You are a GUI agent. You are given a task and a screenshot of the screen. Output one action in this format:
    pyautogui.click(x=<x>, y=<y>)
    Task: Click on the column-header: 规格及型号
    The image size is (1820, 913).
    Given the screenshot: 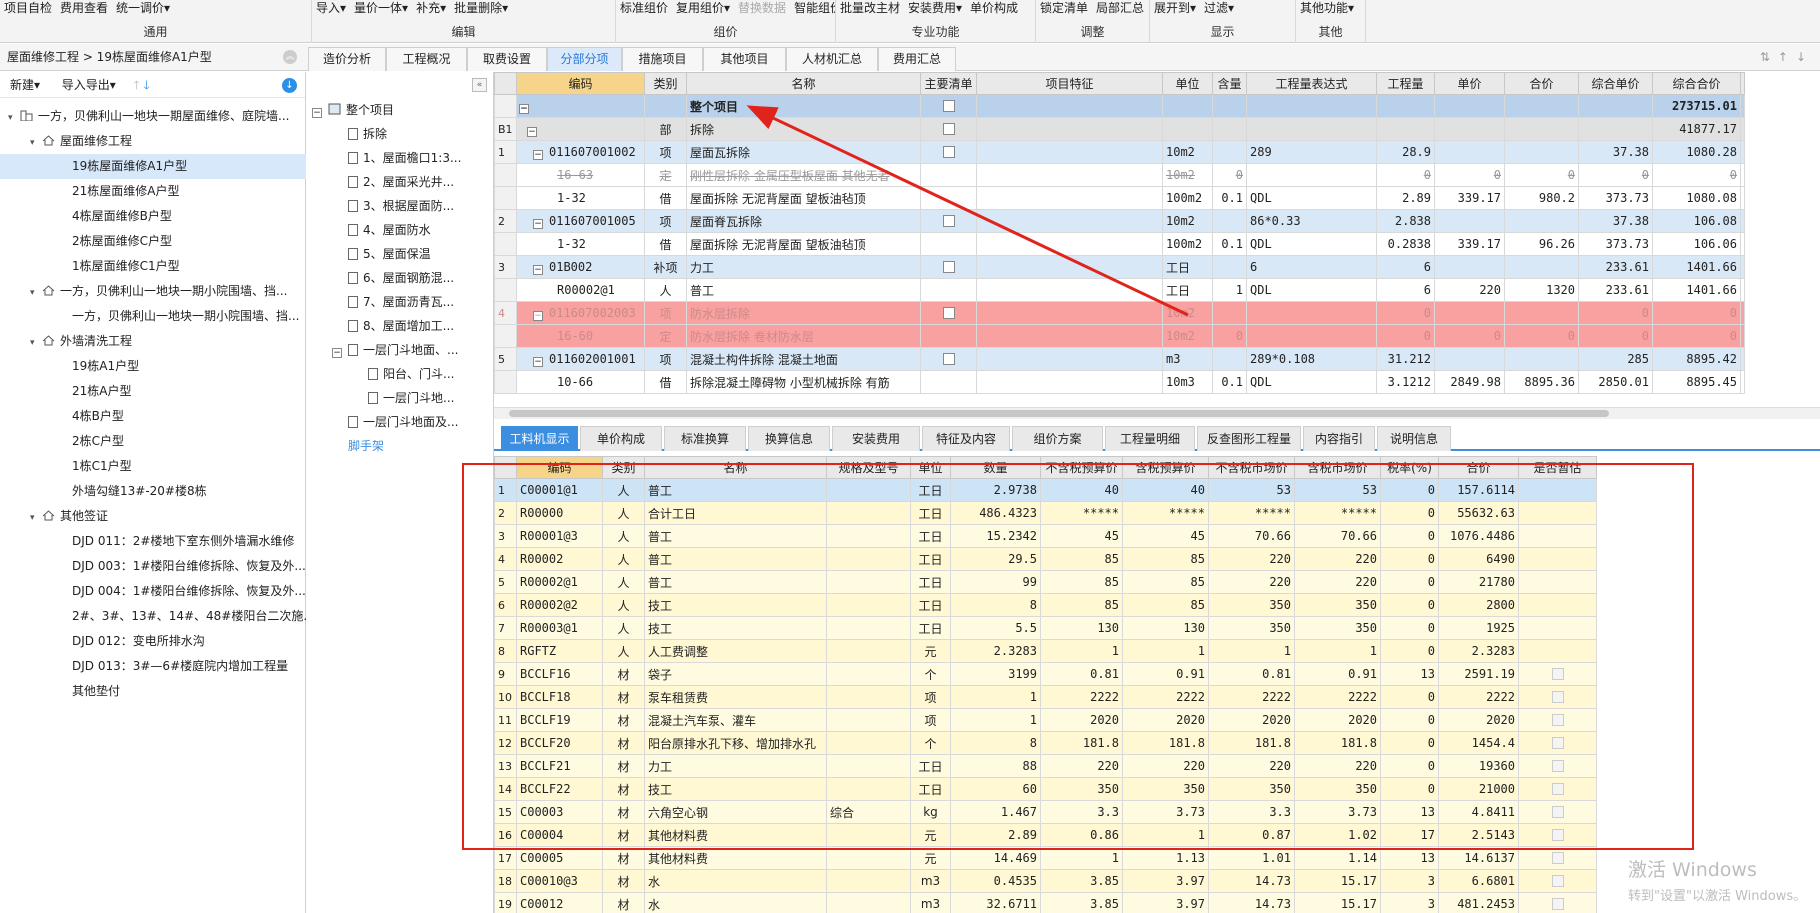 What is the action you would take?
    pyautogui.click(x=868, y=467)
    